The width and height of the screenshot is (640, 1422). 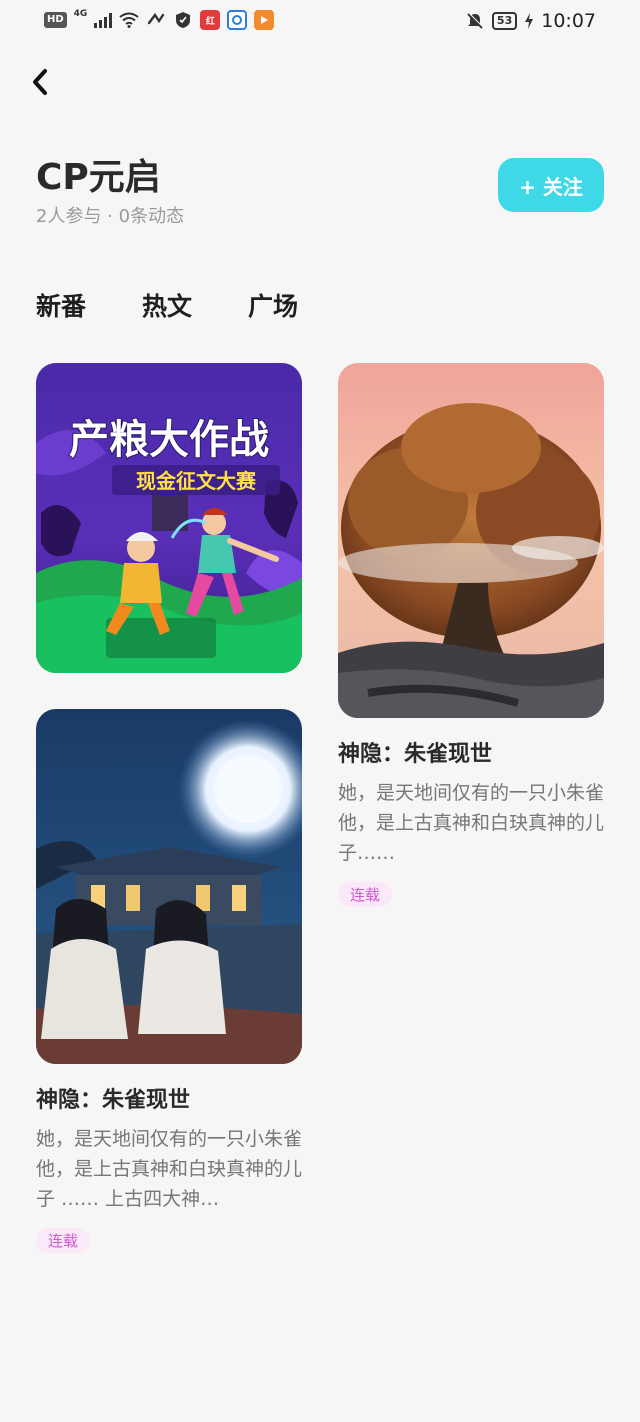 What do you see at coordinates (183, 20) in the screenshot?
I see `shield-icon` at bounding box center [183, 20].